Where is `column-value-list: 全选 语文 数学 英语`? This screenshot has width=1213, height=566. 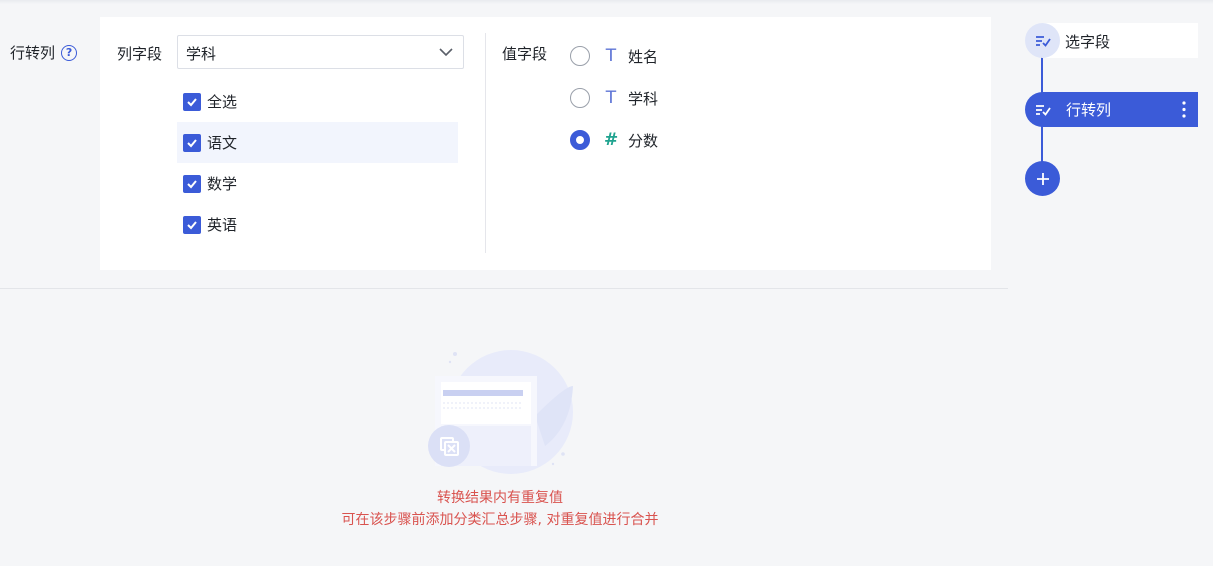 column-value-list: 全选 语文 数学 英语 is located at coordinates (317, 163).